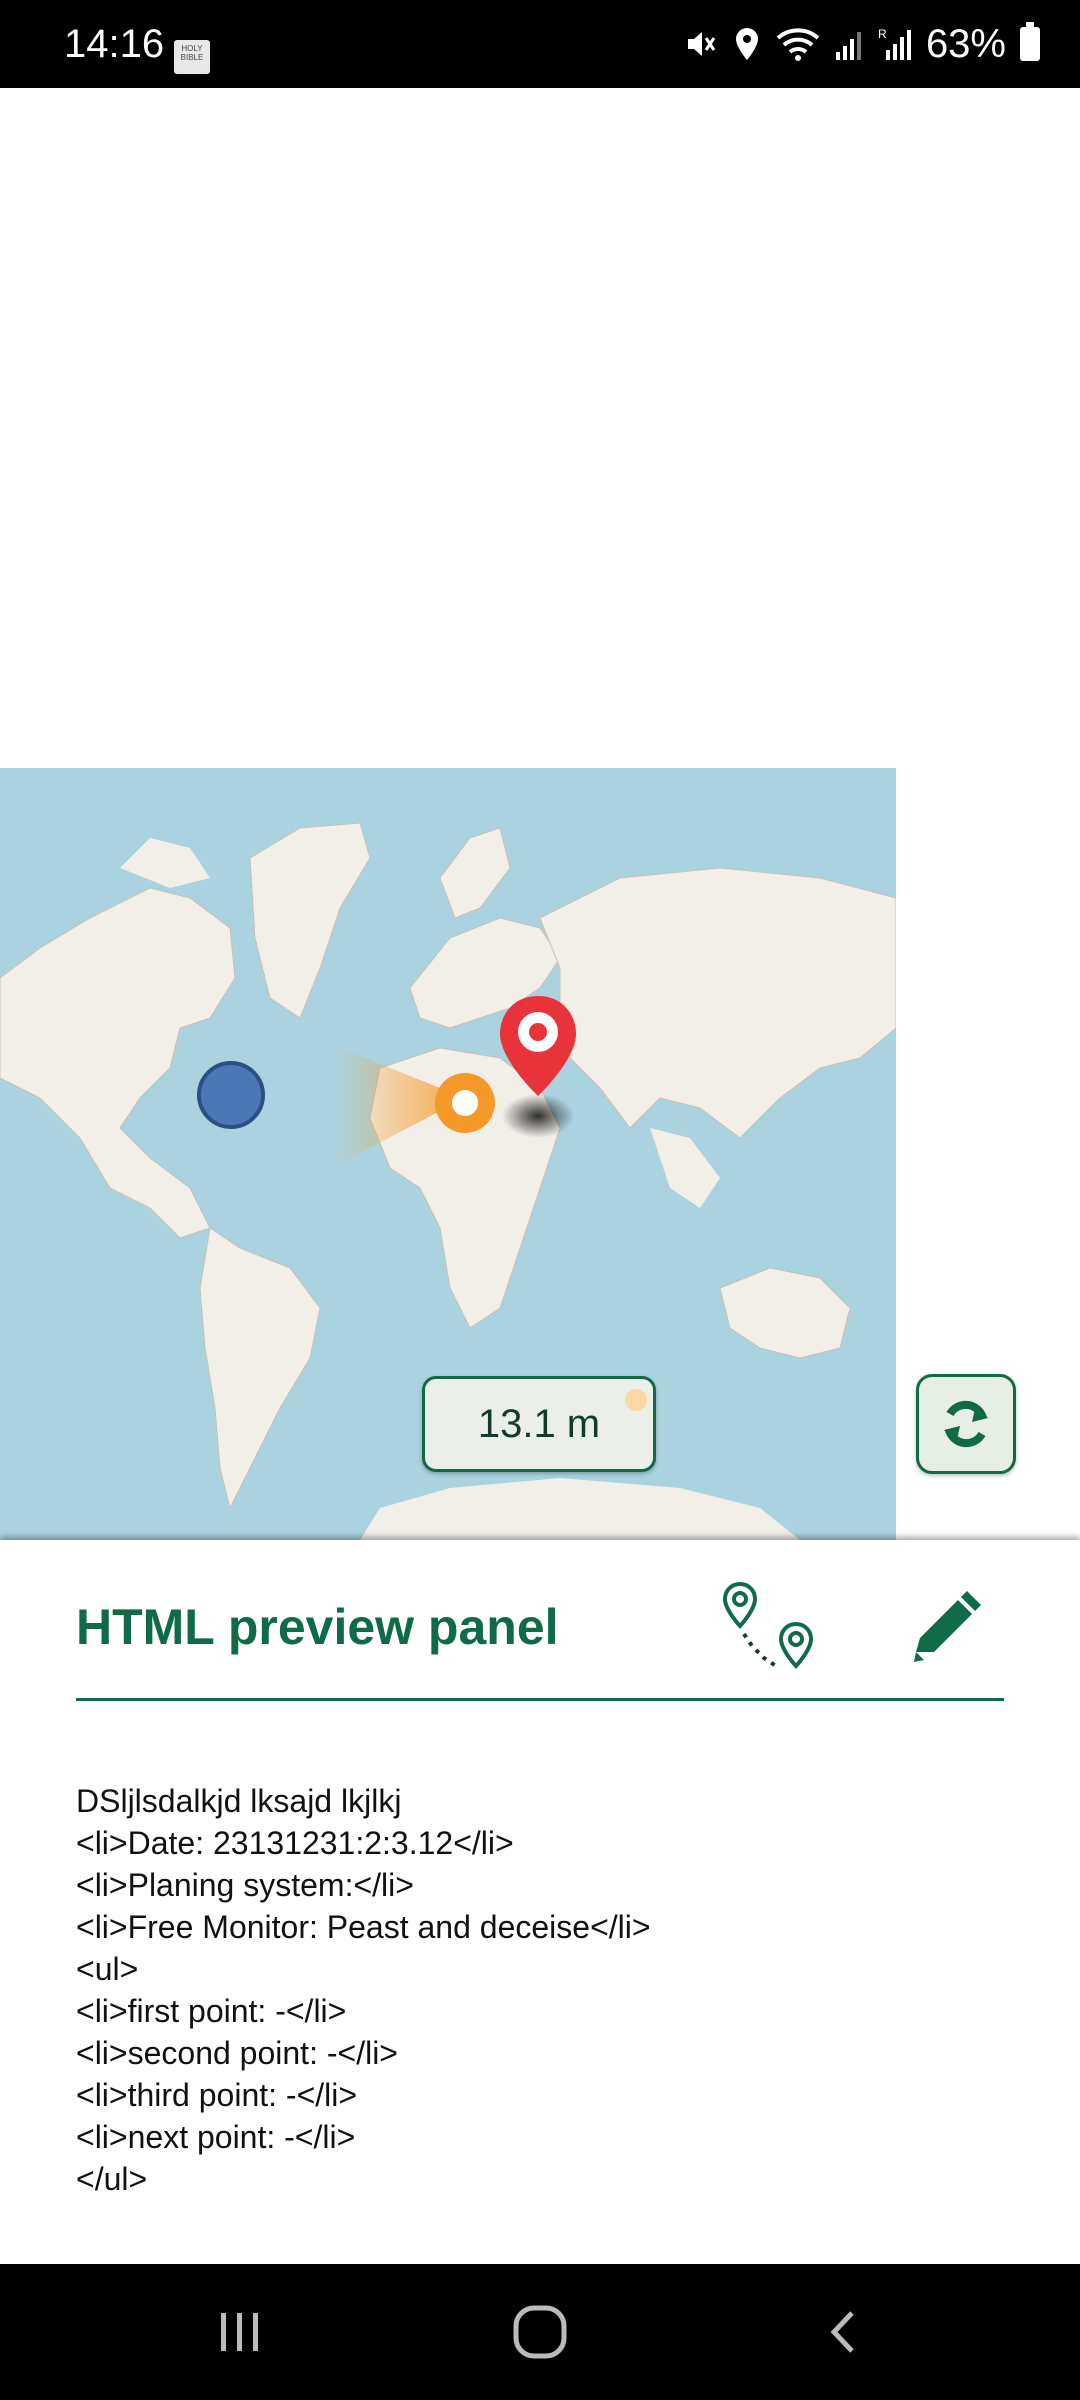  Describe the element at coordinates (239, 1801) in the screenshot. I see `preview-line: DSljlsdalkjd lksajd lkjlkj` at that location.